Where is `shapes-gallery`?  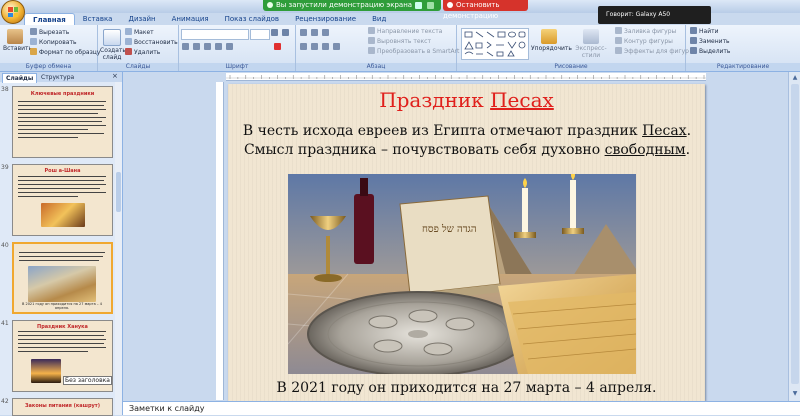
shapes-gallery is located at coordinates (495, 44).